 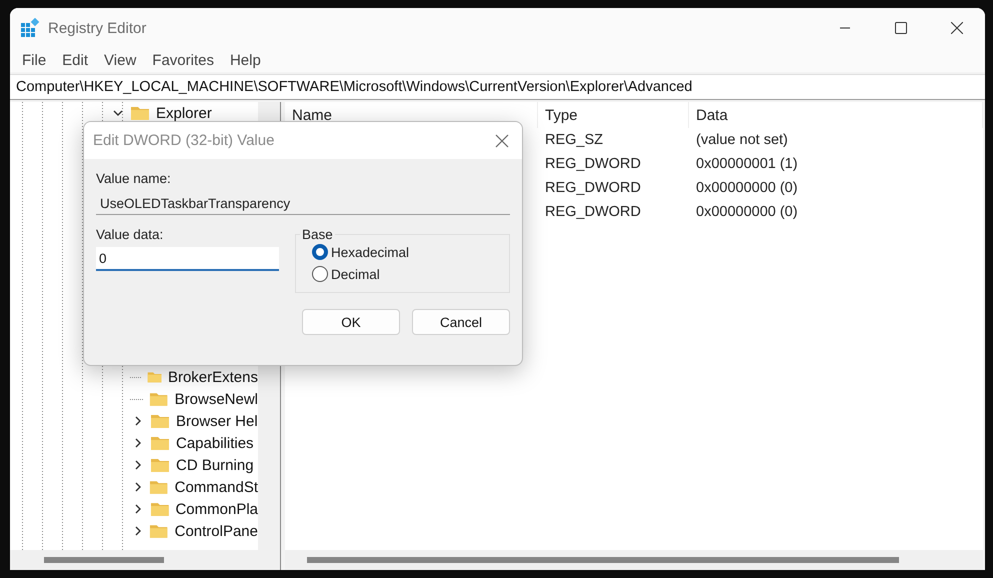 I want to click on tree-item: Capabilities, so click(x=215, y=443).